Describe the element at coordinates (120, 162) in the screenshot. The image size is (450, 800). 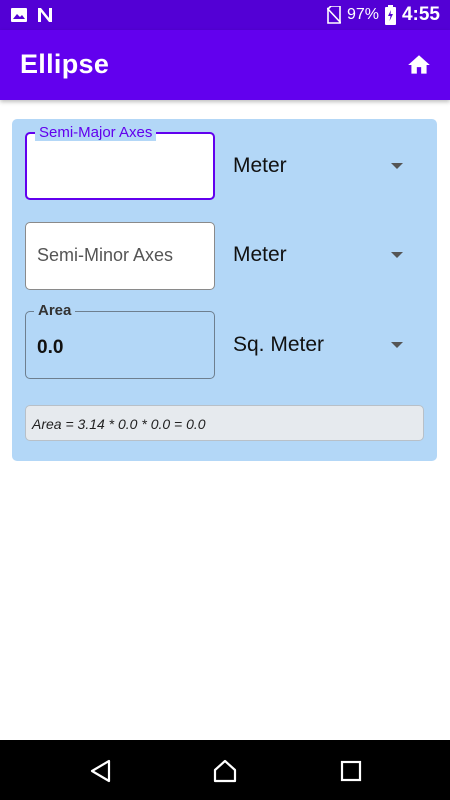
I see `semi-major-axes-input: Semi-Major Axes` at that location.